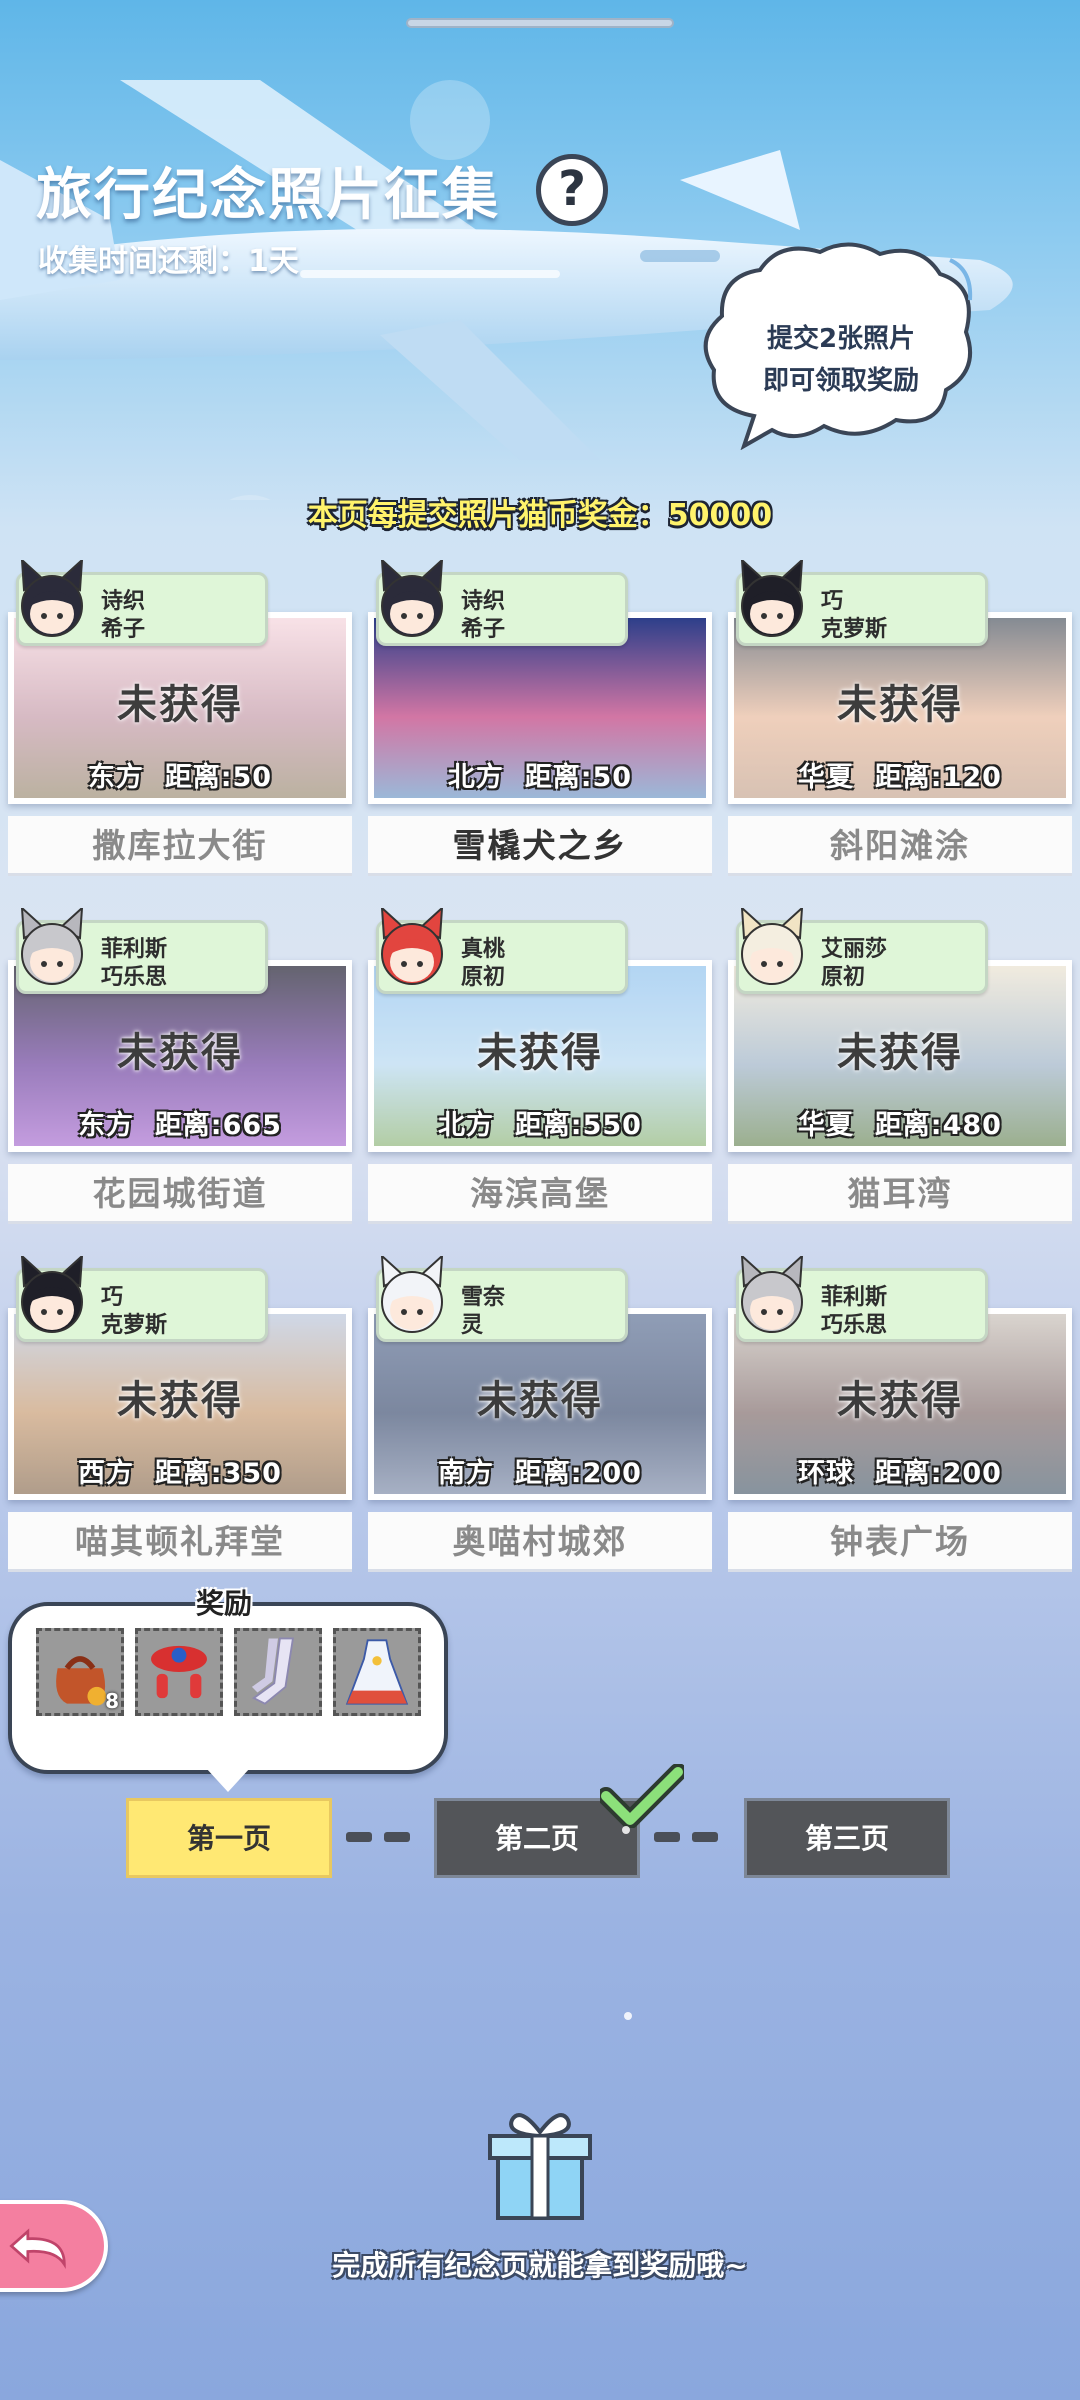 This screenshot has width=1080, height=2400. I want to click on direction-distance: 东方 距离:50, so click(180, 774).